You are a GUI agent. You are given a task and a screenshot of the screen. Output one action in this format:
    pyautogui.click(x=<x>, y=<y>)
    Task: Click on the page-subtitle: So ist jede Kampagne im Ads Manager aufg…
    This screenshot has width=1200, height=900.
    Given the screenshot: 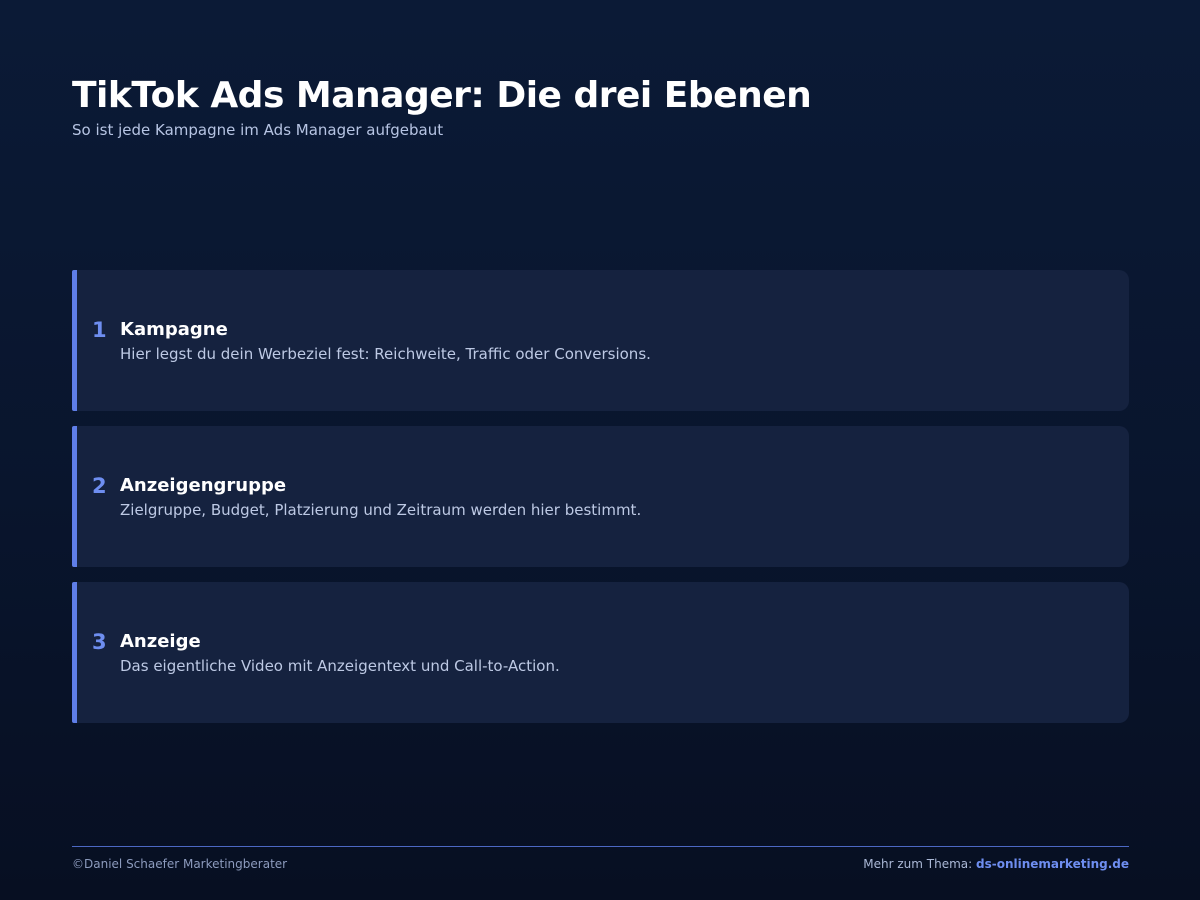 What is the action you would take?
    pyautogui.click(x=258, y=130)
    